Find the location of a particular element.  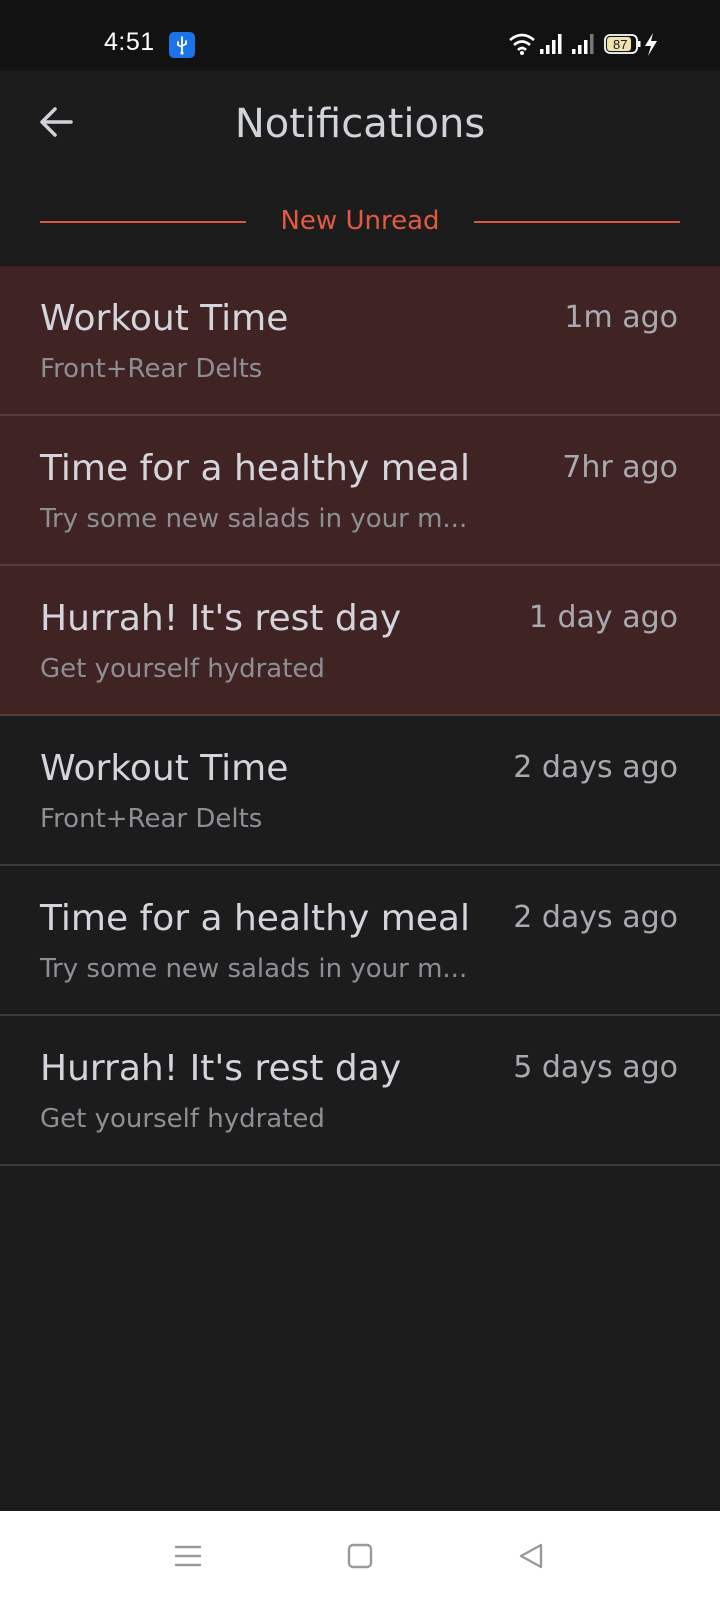

section-label: New Unread is located at coordinates (360, 221).